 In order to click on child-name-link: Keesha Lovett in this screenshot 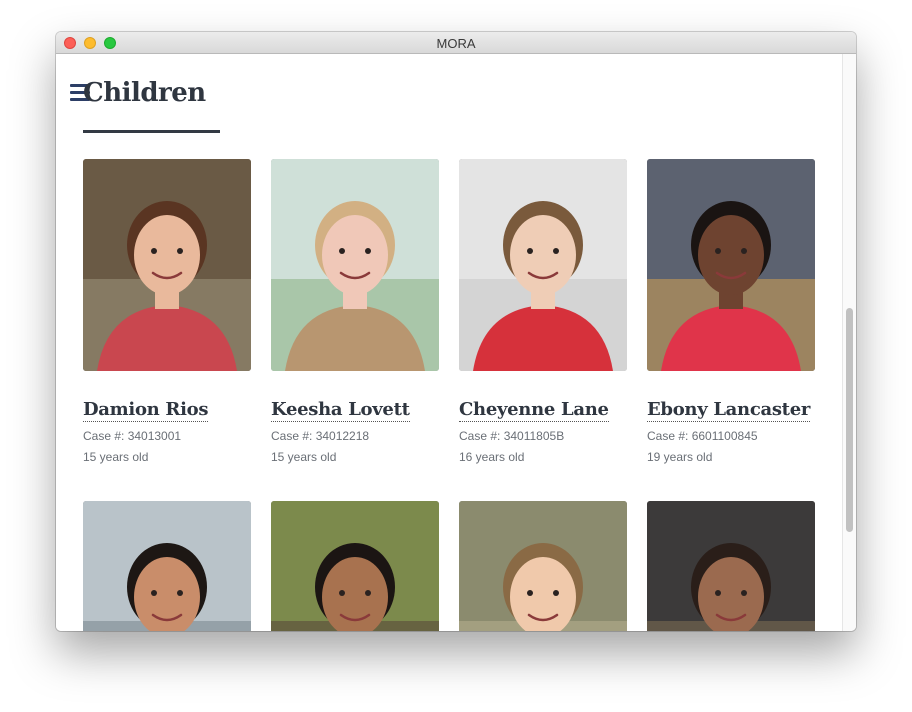, I will do `click(340, 410)`.